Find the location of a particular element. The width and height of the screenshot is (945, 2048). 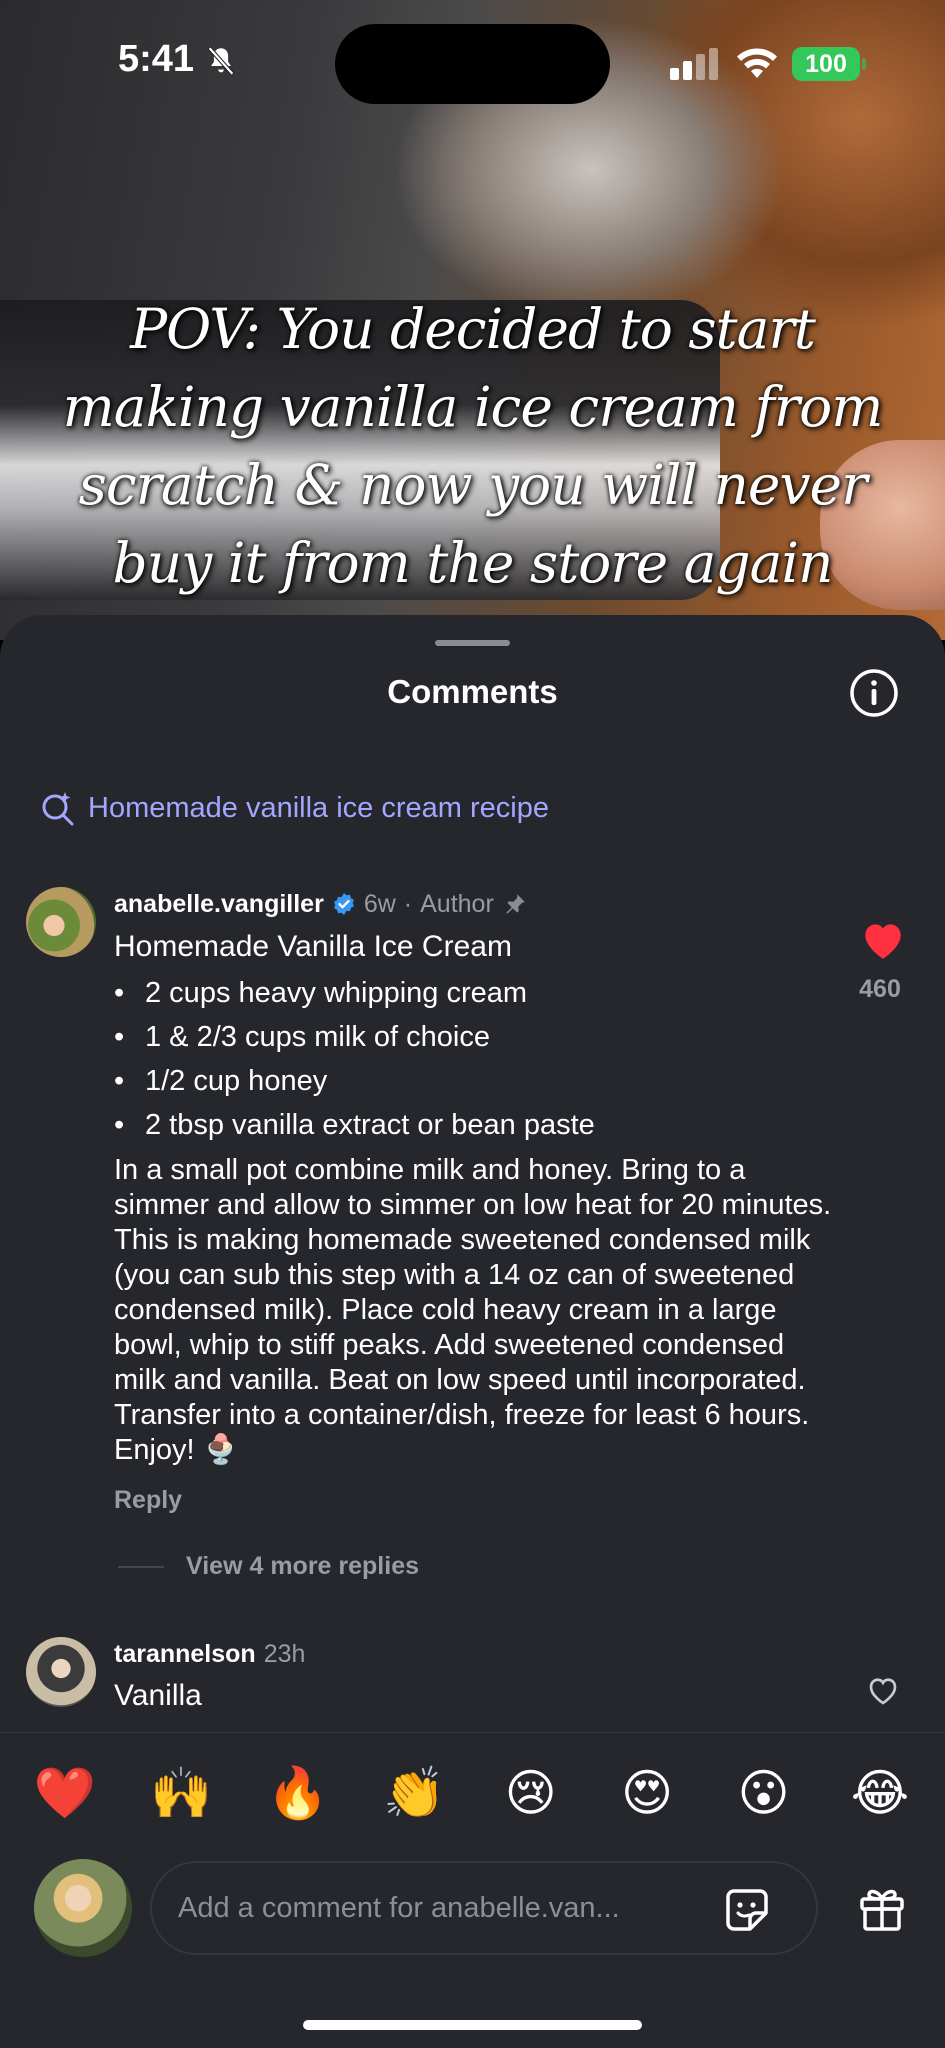

status-time: 5:41 is located at coordinates (156, 59).